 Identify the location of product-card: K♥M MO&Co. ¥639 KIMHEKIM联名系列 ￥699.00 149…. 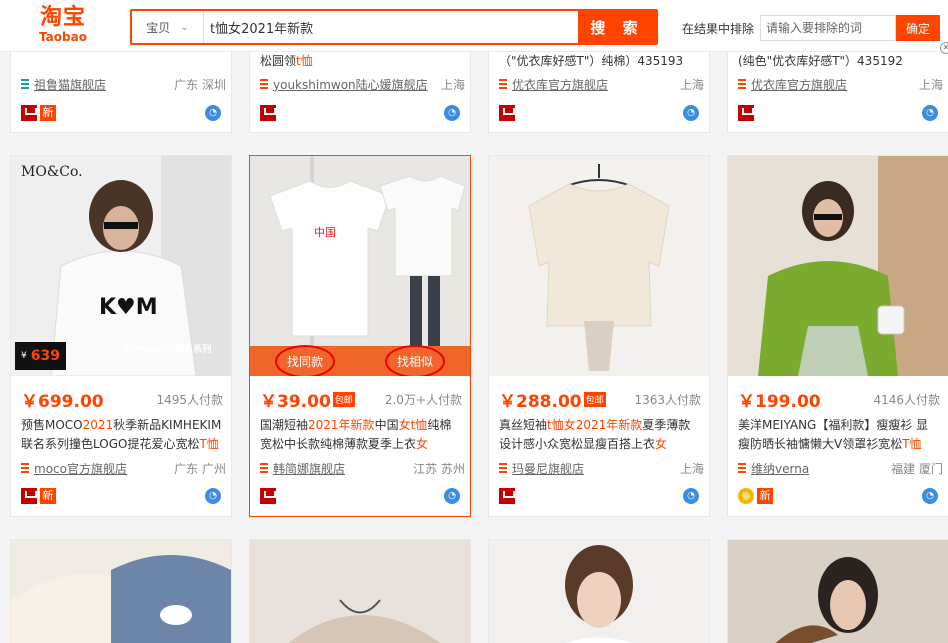
(121, 336).